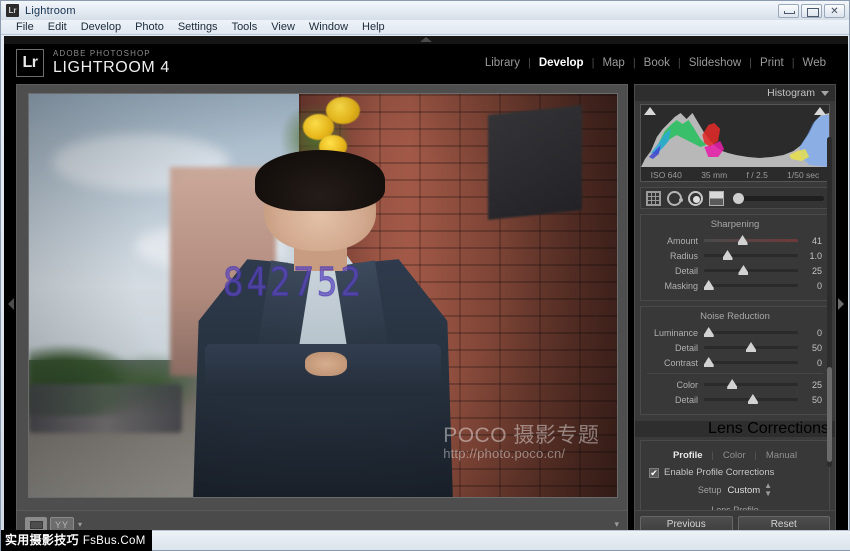 The width and height of the screenshot is (850, 551). Describe the element at coordinates (829, 414) in the screenshot. I see `scrollbar-thumb` at that location.